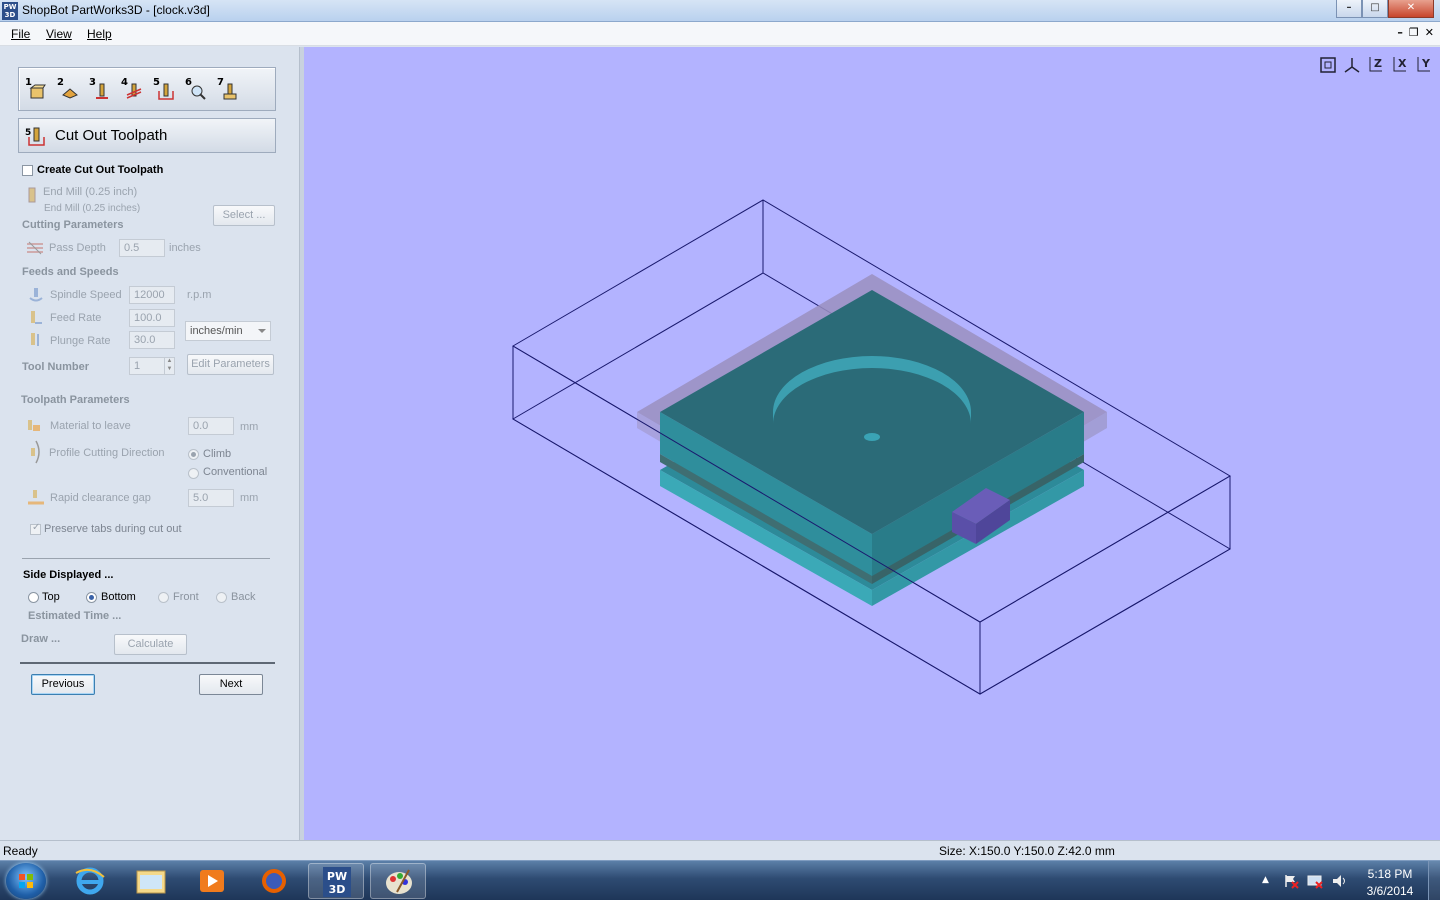  Describe the element at coordinates (35, 339) in the screenshot. I see `plunge-rate-icon` at that location.